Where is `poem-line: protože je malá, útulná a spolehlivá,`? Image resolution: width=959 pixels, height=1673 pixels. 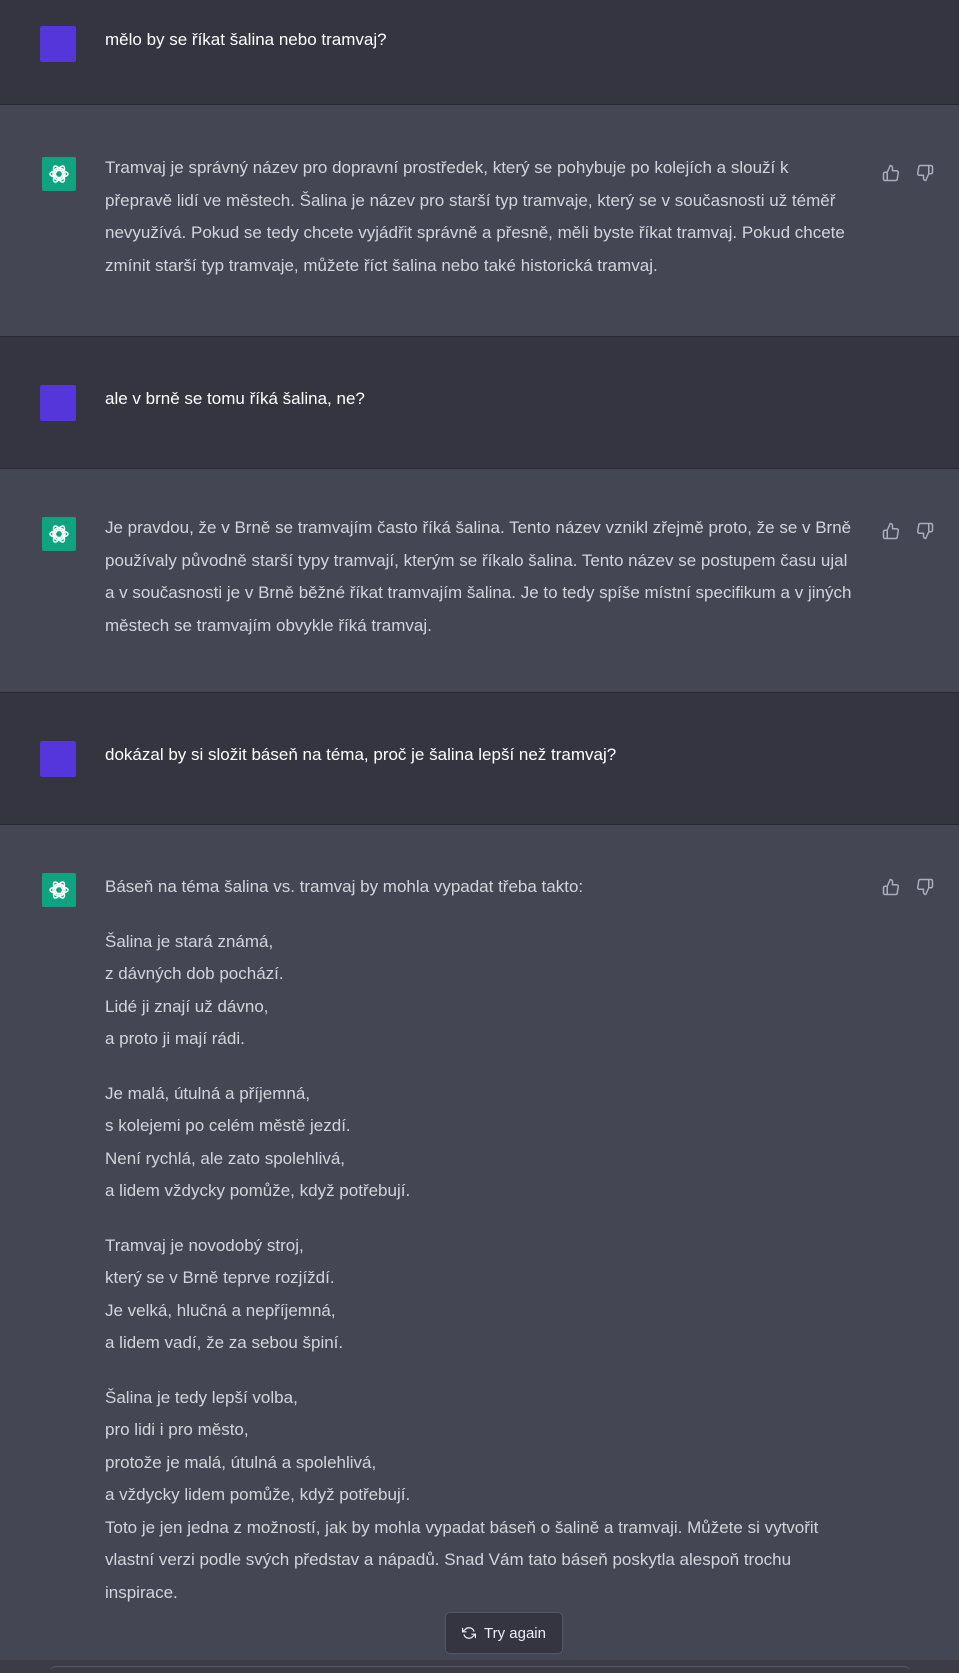
poem-line: protože je malá, útulná a spolehlivá, is located at coordinates (241, 1462).